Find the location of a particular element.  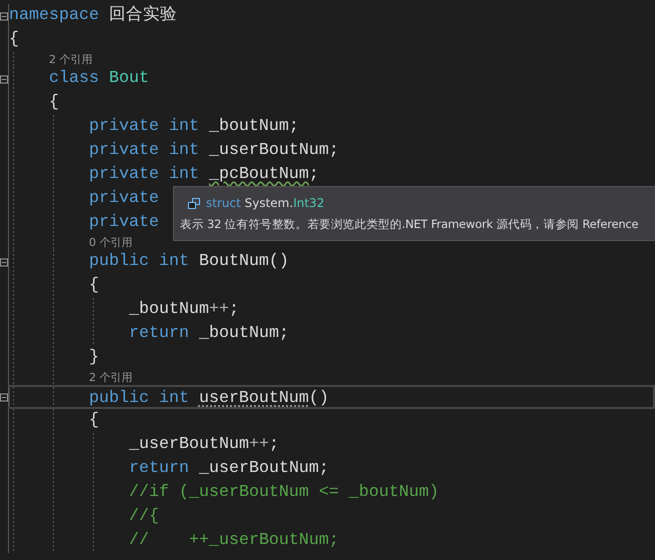

code-line: class Bout is located at coordinates (99, 79).